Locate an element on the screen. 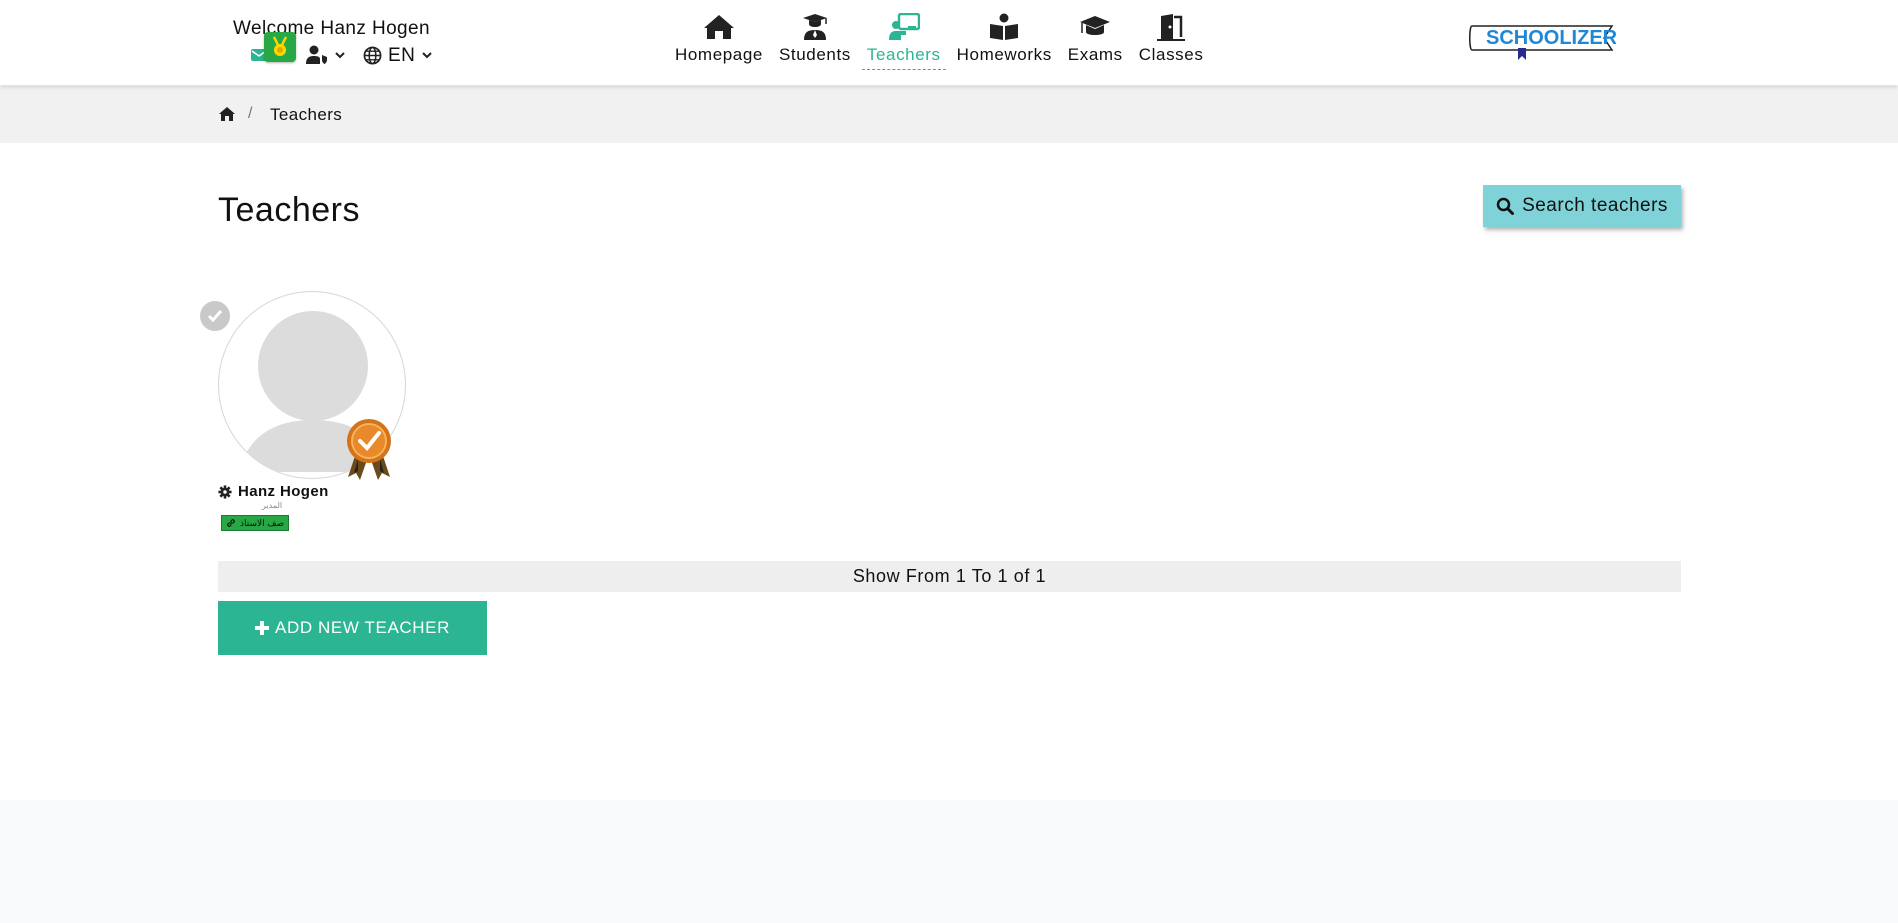 The width and height of the screenshot is (1898, 923). add-new-teacher-label: ADD NEW TEACHER is located at coordinates (362, 627).